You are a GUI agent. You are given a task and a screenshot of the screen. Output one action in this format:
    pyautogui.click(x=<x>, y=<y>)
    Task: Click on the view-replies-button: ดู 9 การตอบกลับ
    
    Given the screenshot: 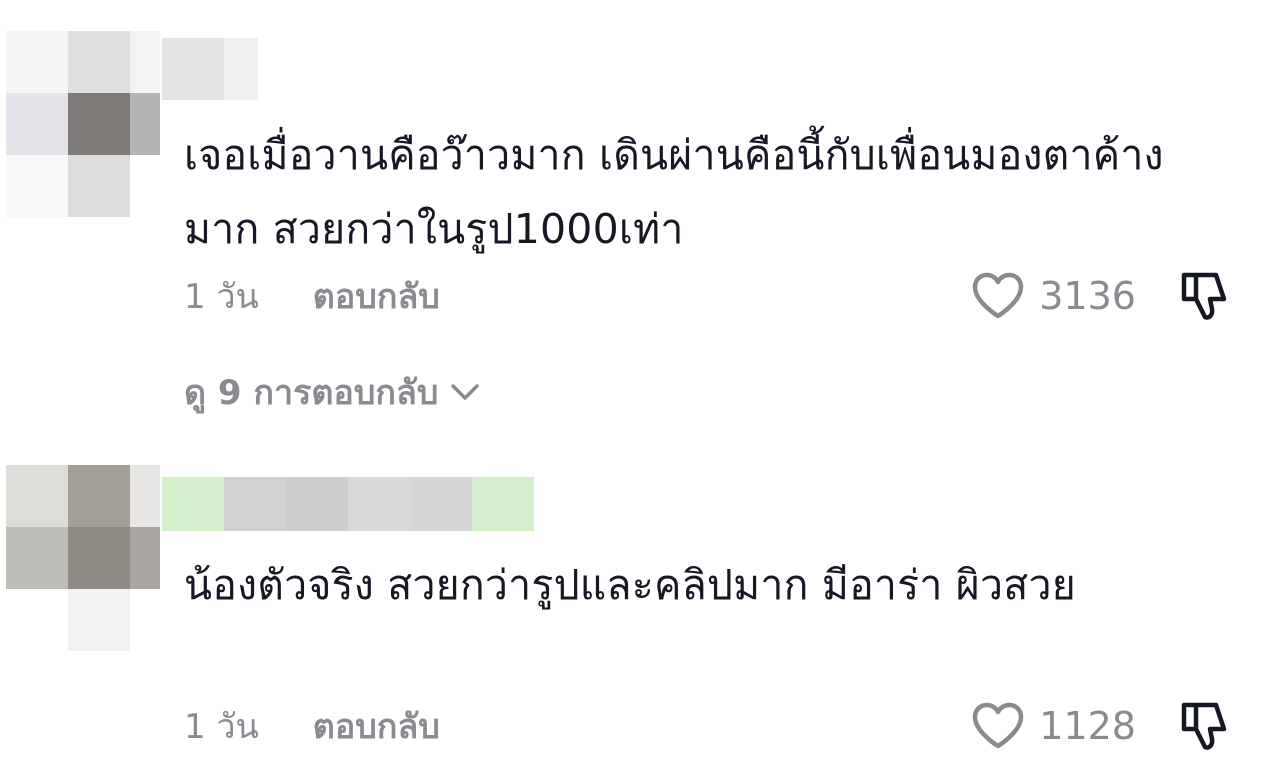 What is the action you would take?
    pyautogui.click(x=332, y=392)
    